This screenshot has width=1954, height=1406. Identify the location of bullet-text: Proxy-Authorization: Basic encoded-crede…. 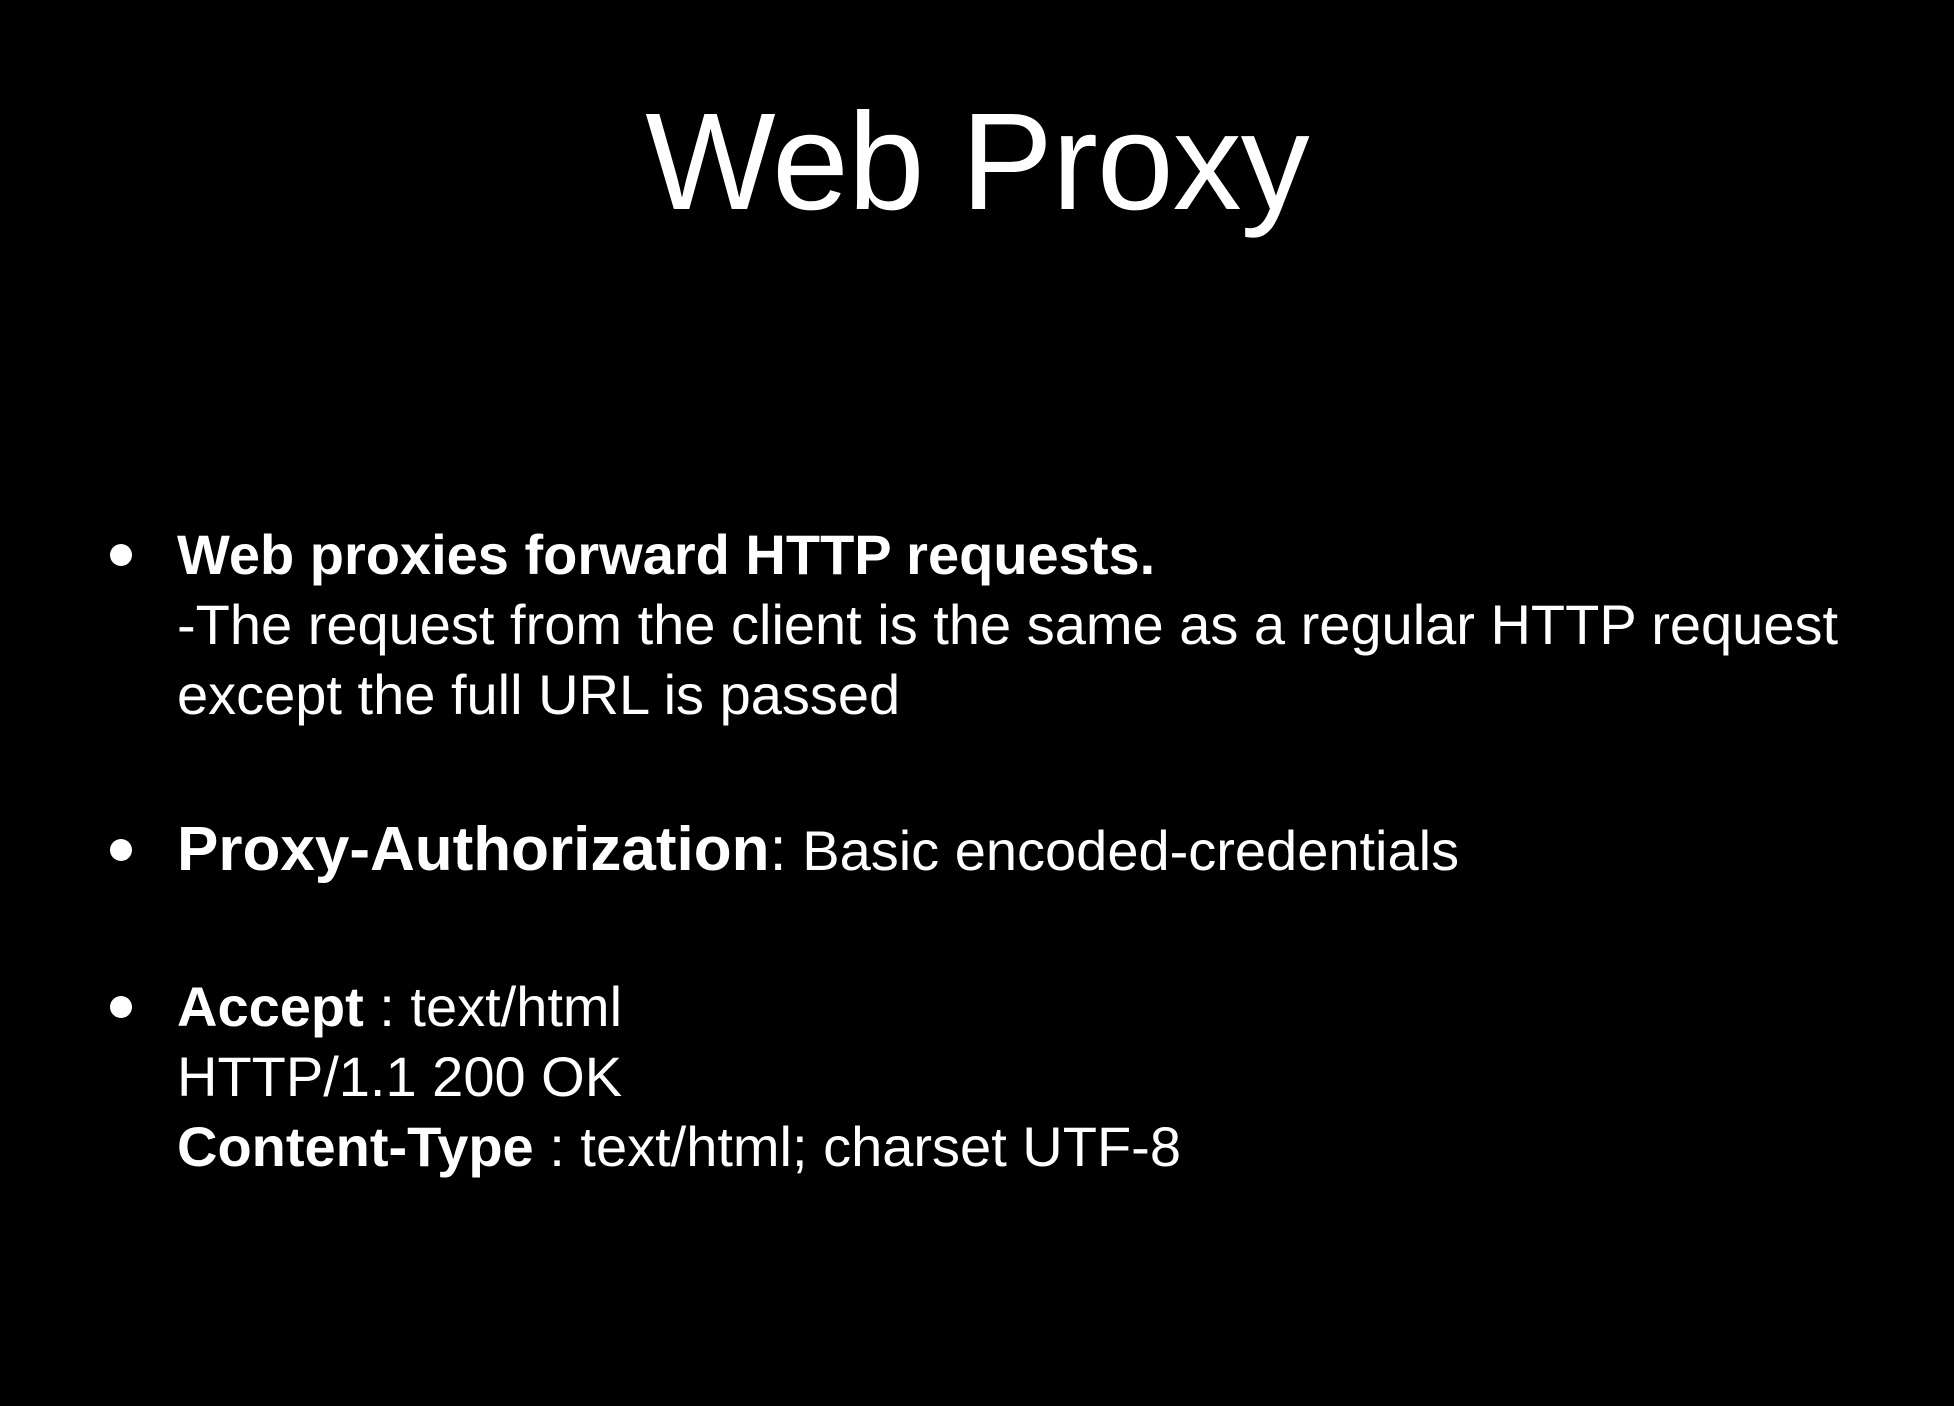
(1027, 850).